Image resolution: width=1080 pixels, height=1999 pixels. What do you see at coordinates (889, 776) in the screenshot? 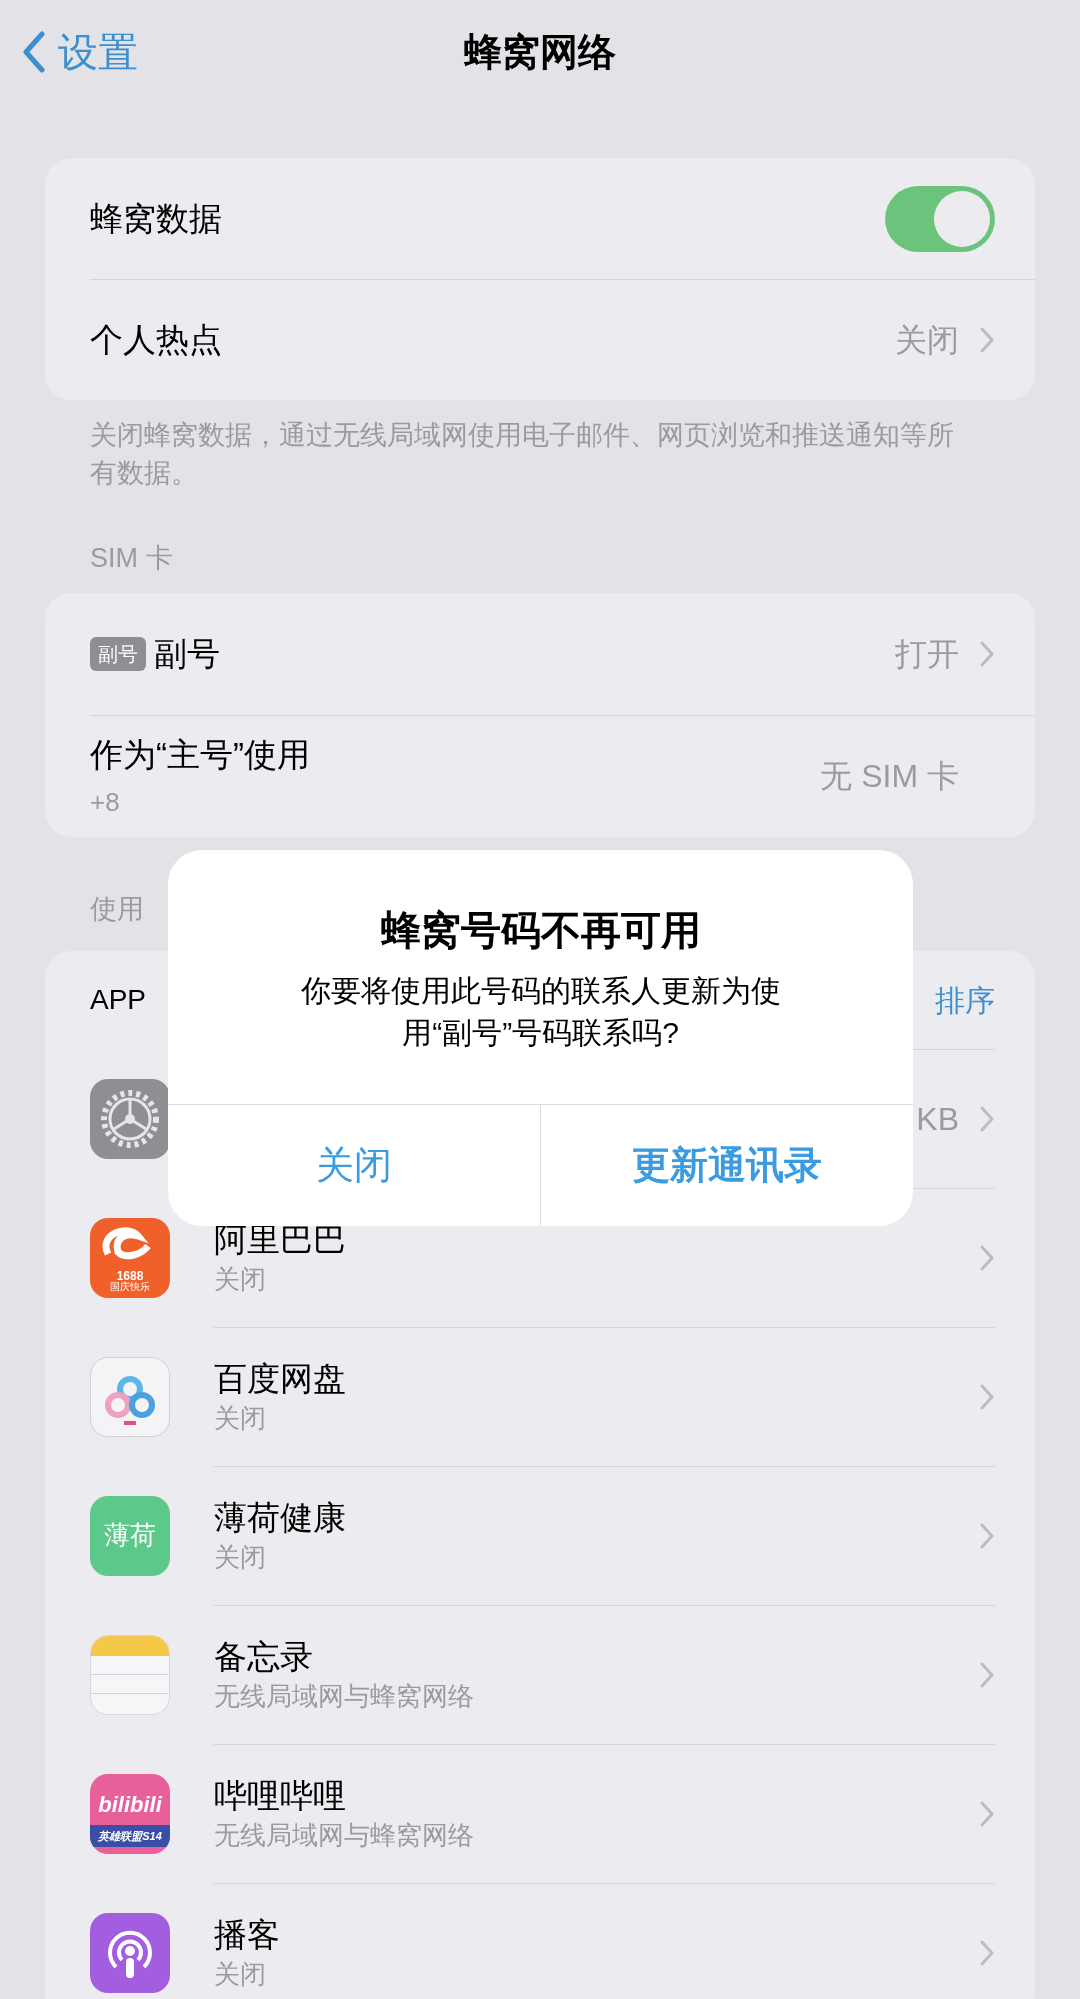
I see `row-value: 无 SIM 卡` at bounding box center [889, 776].